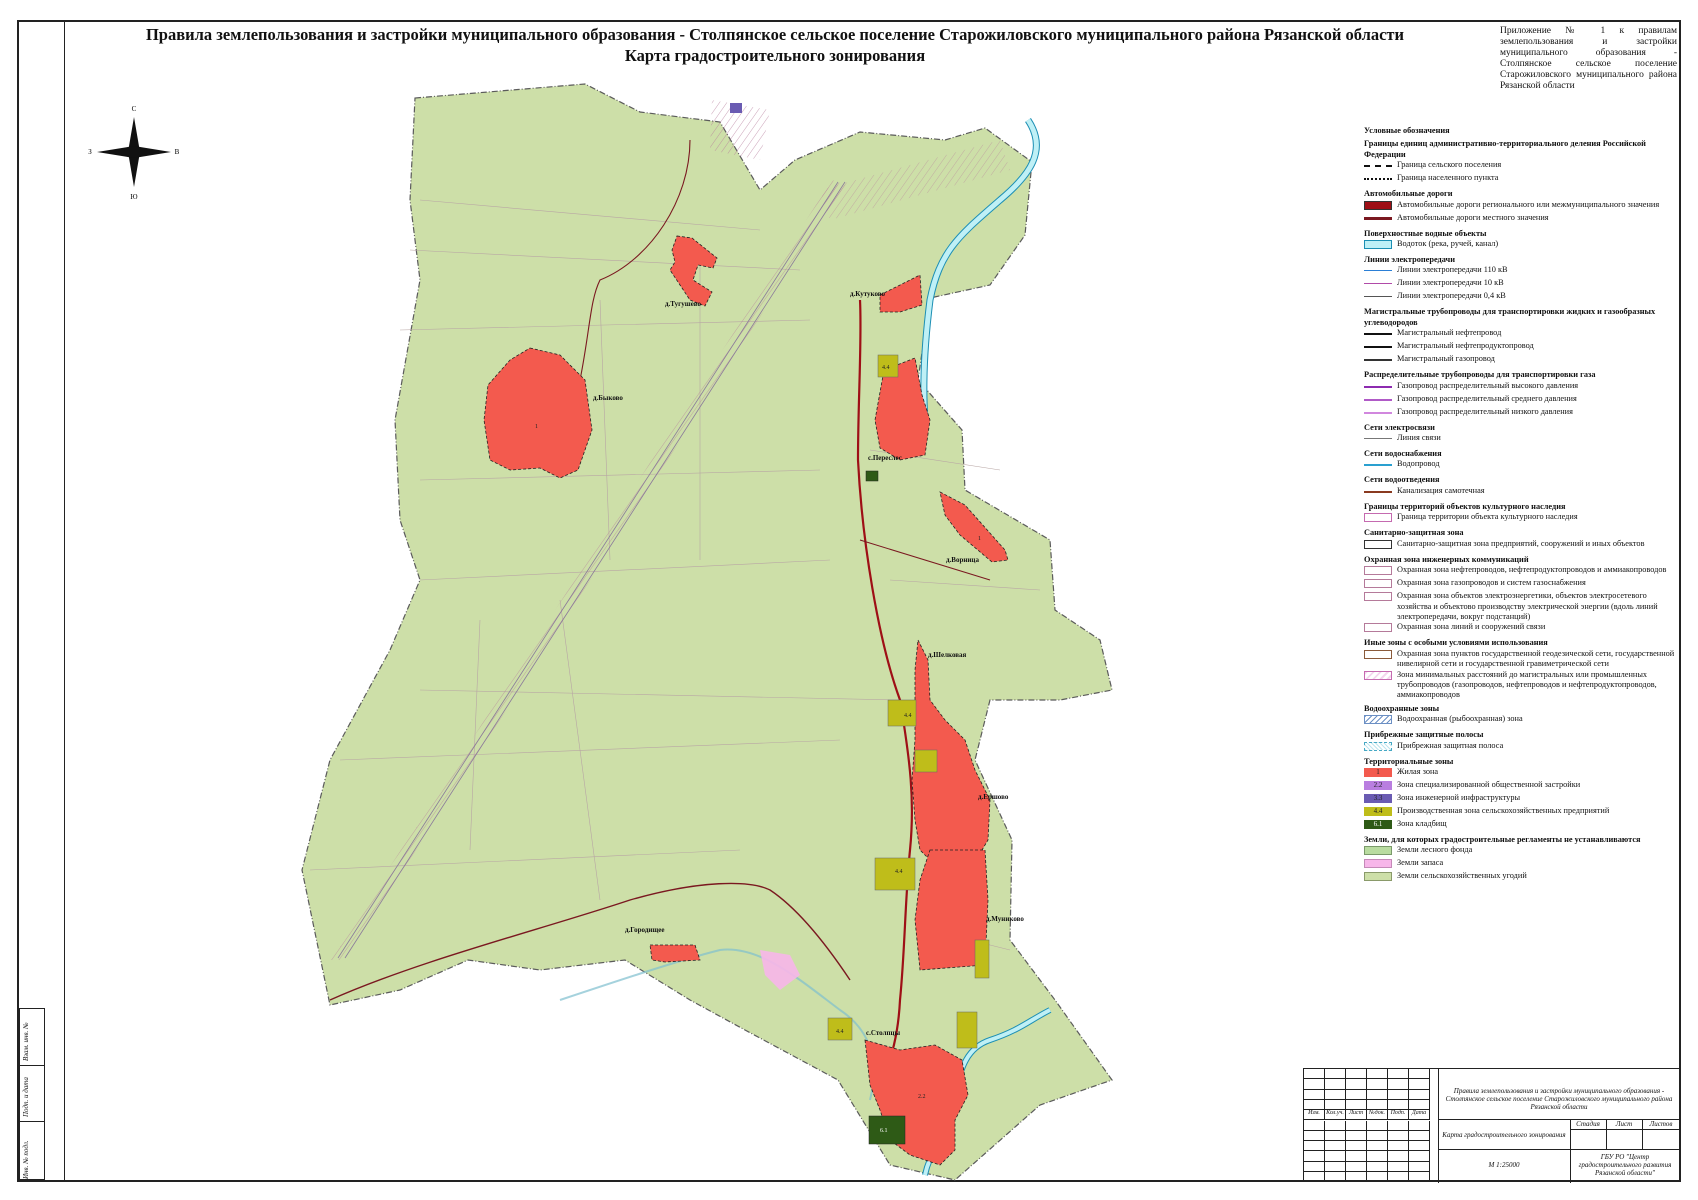 This screenshot has width=1698, height=1200. What do you see at coordinates (32, 1094) in the screenshot?
I see `side-stamp: Инв. № подл. Подп. и дата Взам. инв. №` at bounding box center [32, 1094].